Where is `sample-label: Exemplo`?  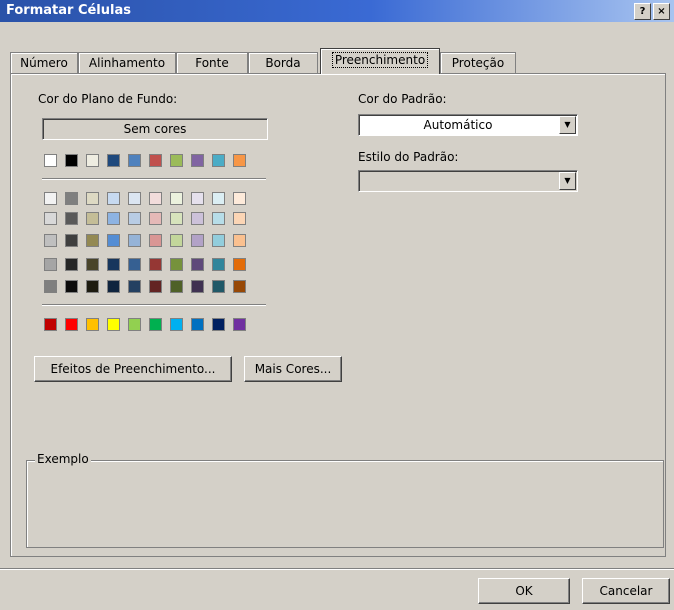 sample-label: Exemplo is located at coordinates (63, 459).